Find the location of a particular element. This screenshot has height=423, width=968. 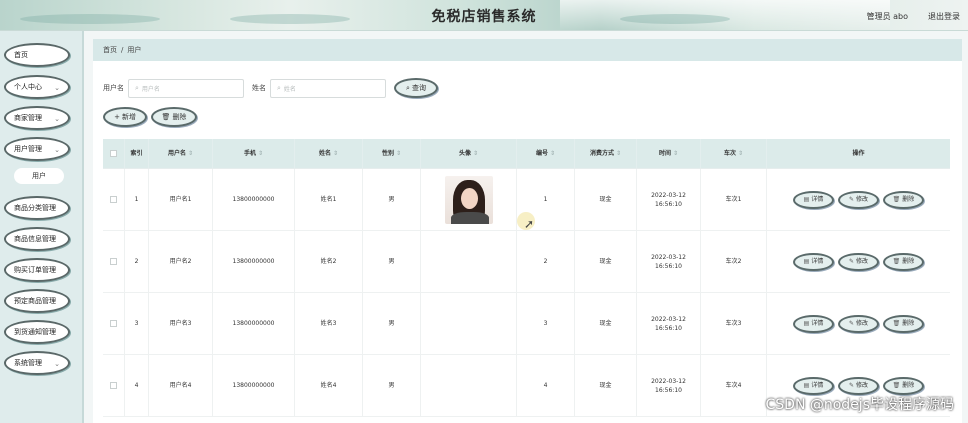

column-header: 姓名 ⇕ is located at coordinates (329, 153).